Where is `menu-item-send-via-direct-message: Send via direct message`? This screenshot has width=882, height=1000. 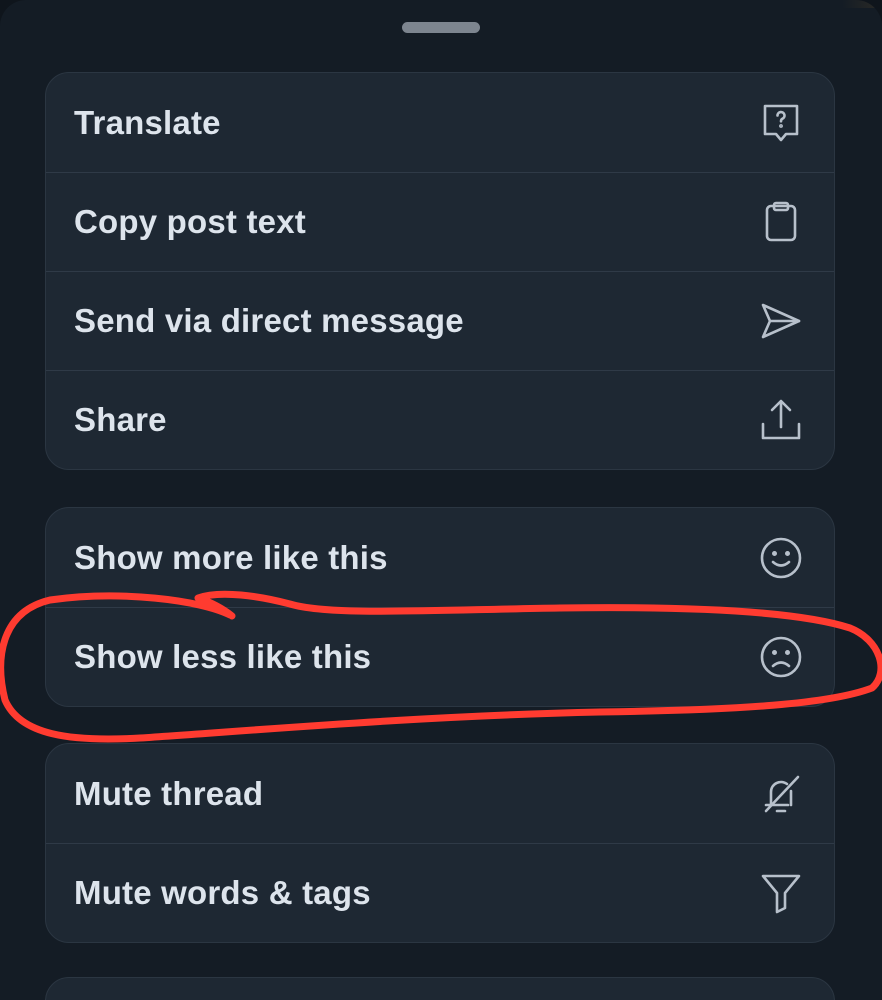 menu-item-send-via-direct-message: Send via direct message is located at coordinates (440, 320).